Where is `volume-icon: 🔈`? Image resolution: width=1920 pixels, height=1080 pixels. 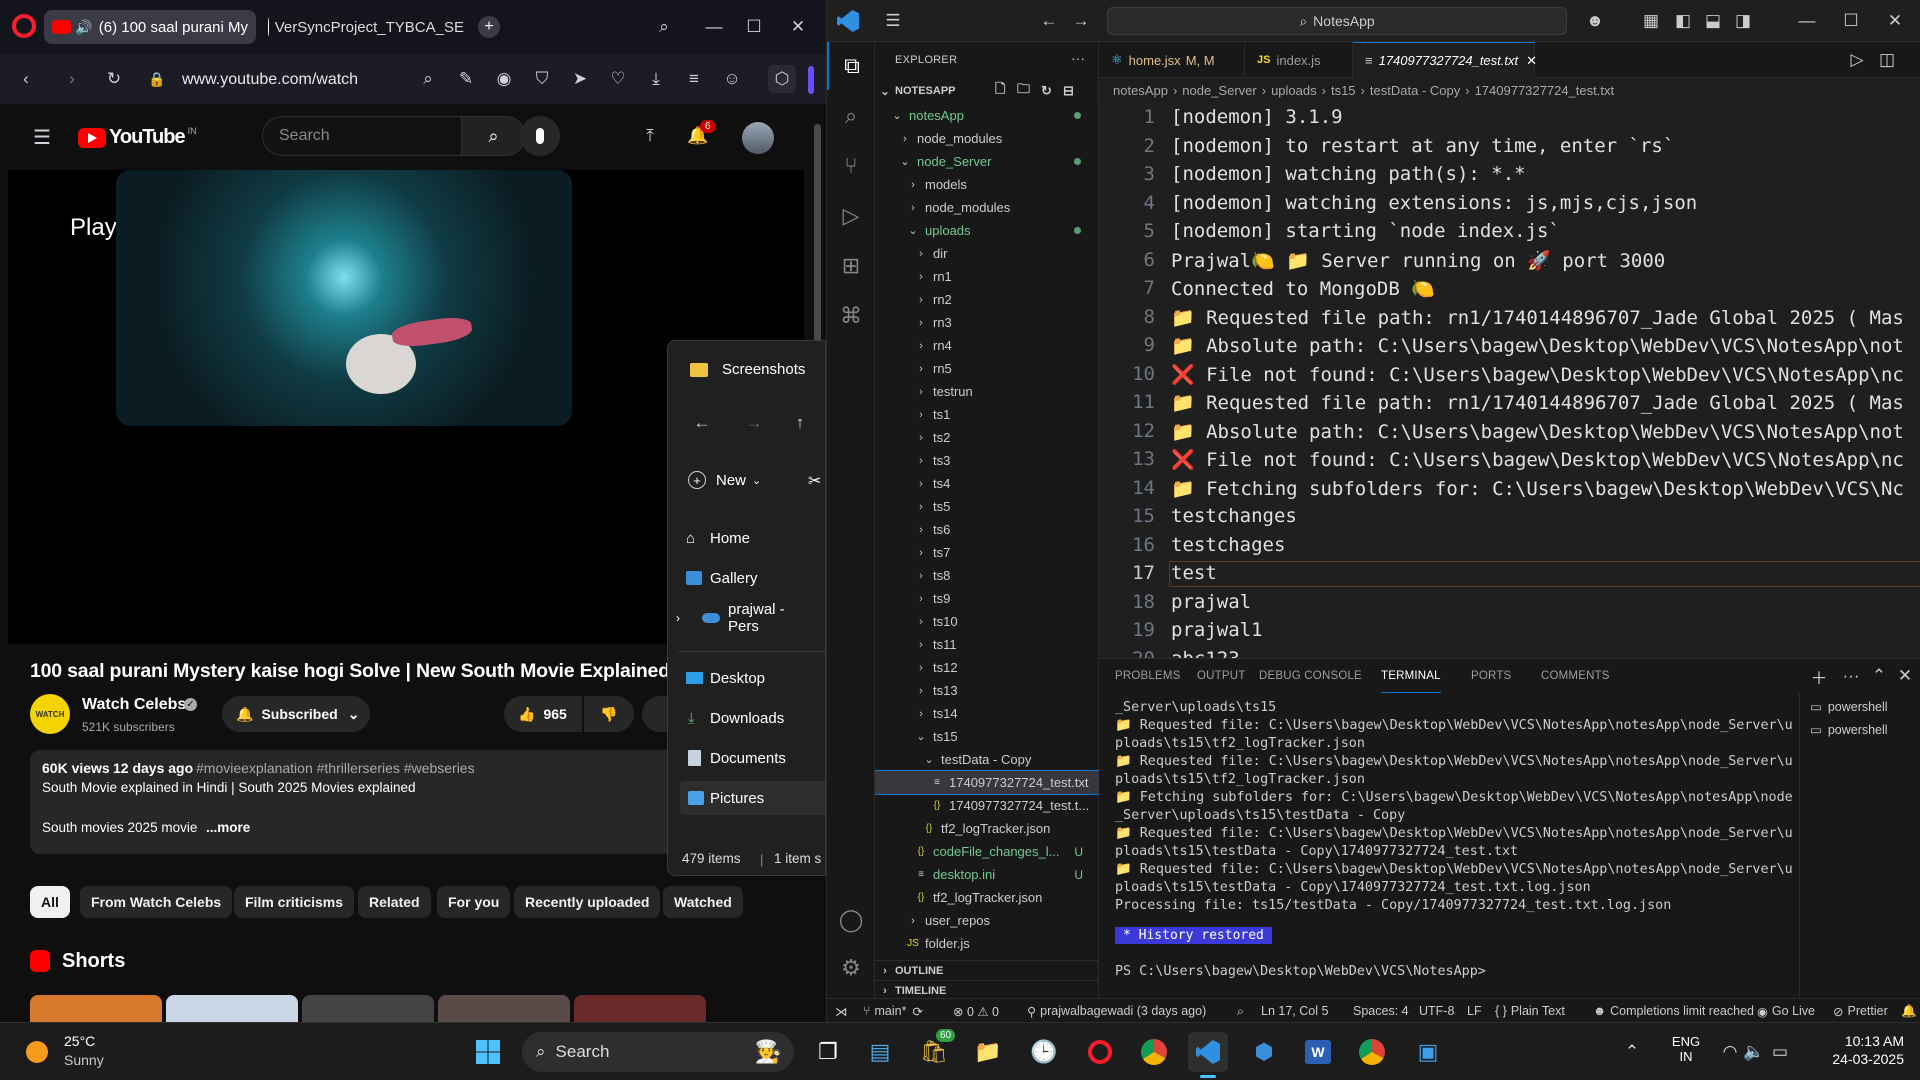
volume-icon: 🔈 is located at coordinates (1754, 1052).